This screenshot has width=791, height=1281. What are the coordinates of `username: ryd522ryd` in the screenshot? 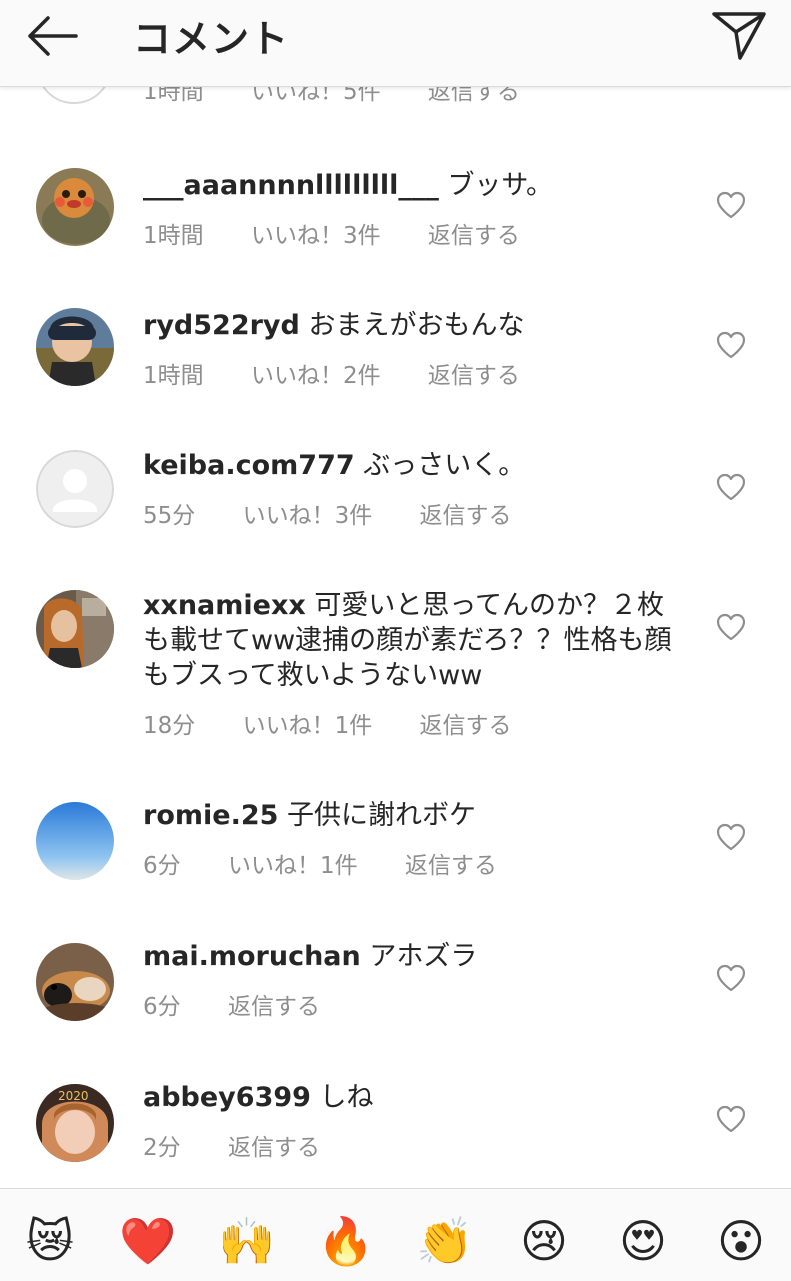 It's located at (221, 325).